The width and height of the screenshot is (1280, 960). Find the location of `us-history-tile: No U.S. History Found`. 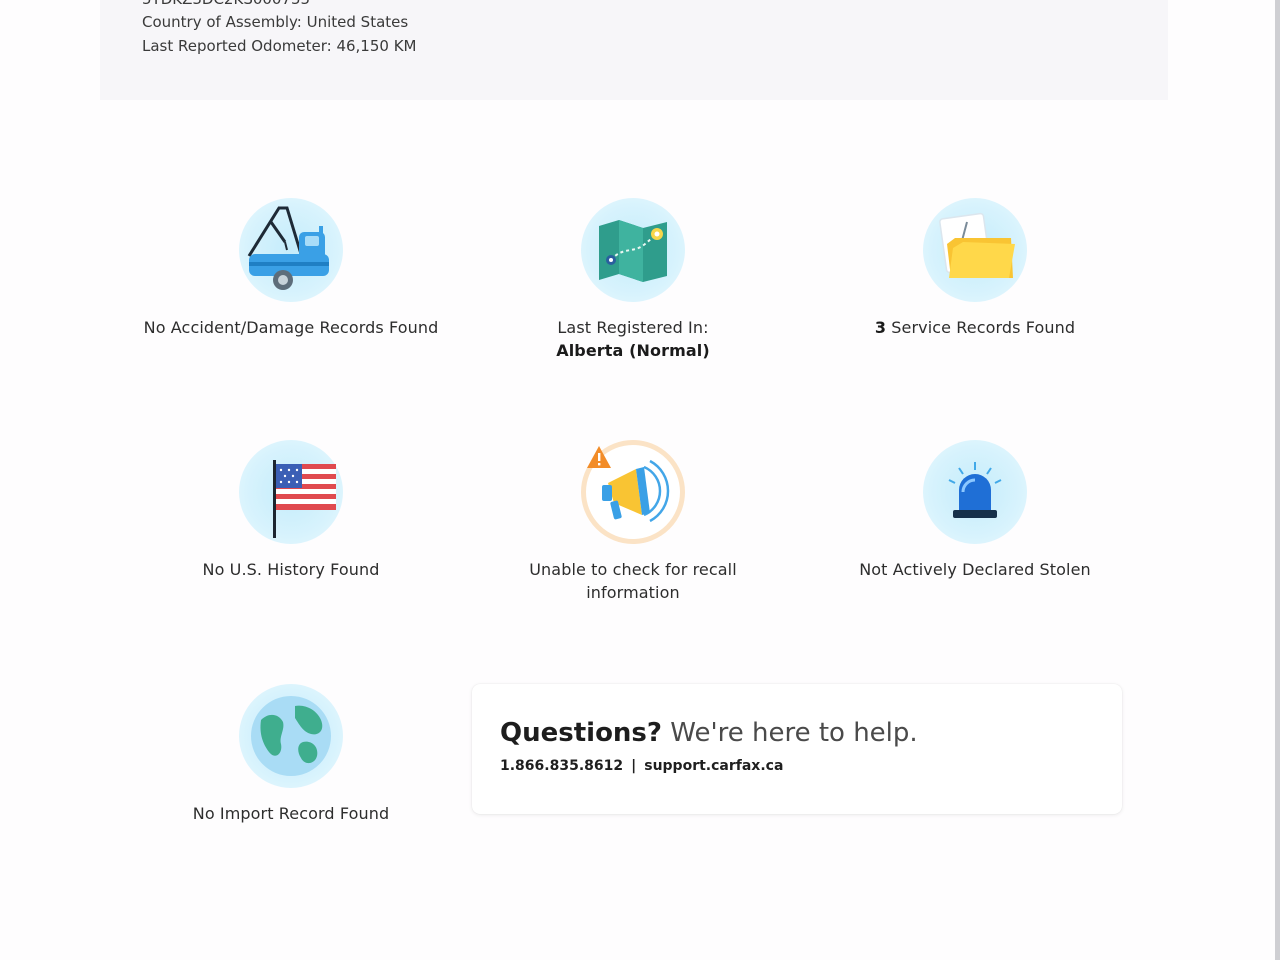

us-history-tile: No U.S. History Found is located at coordinates (291, 510).